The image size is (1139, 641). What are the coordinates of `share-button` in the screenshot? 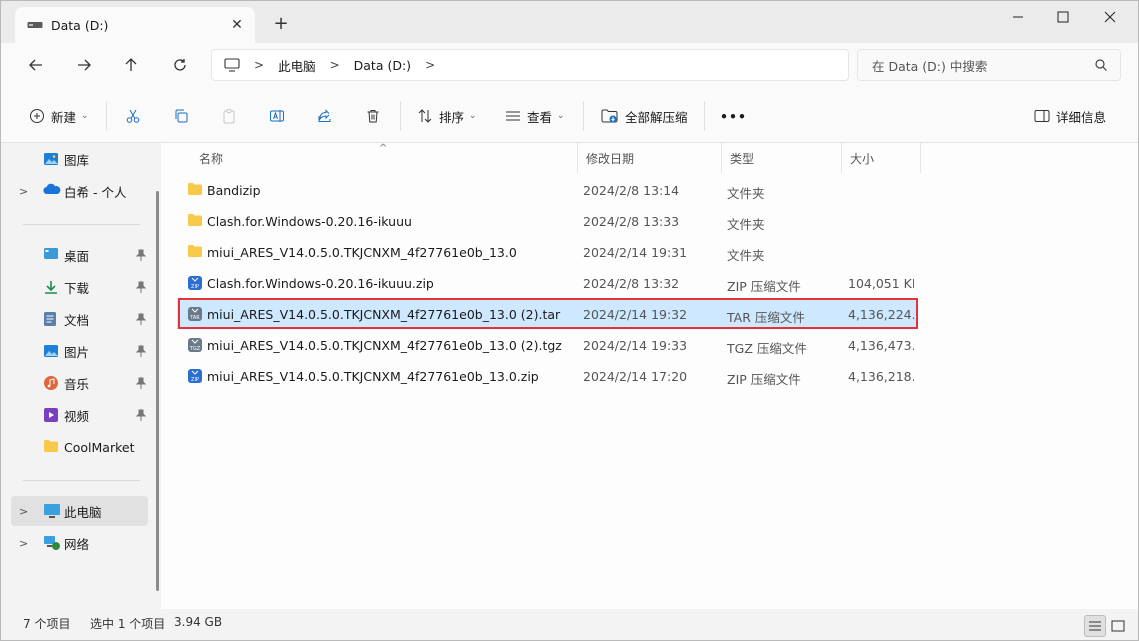 It's located at (328, 116).